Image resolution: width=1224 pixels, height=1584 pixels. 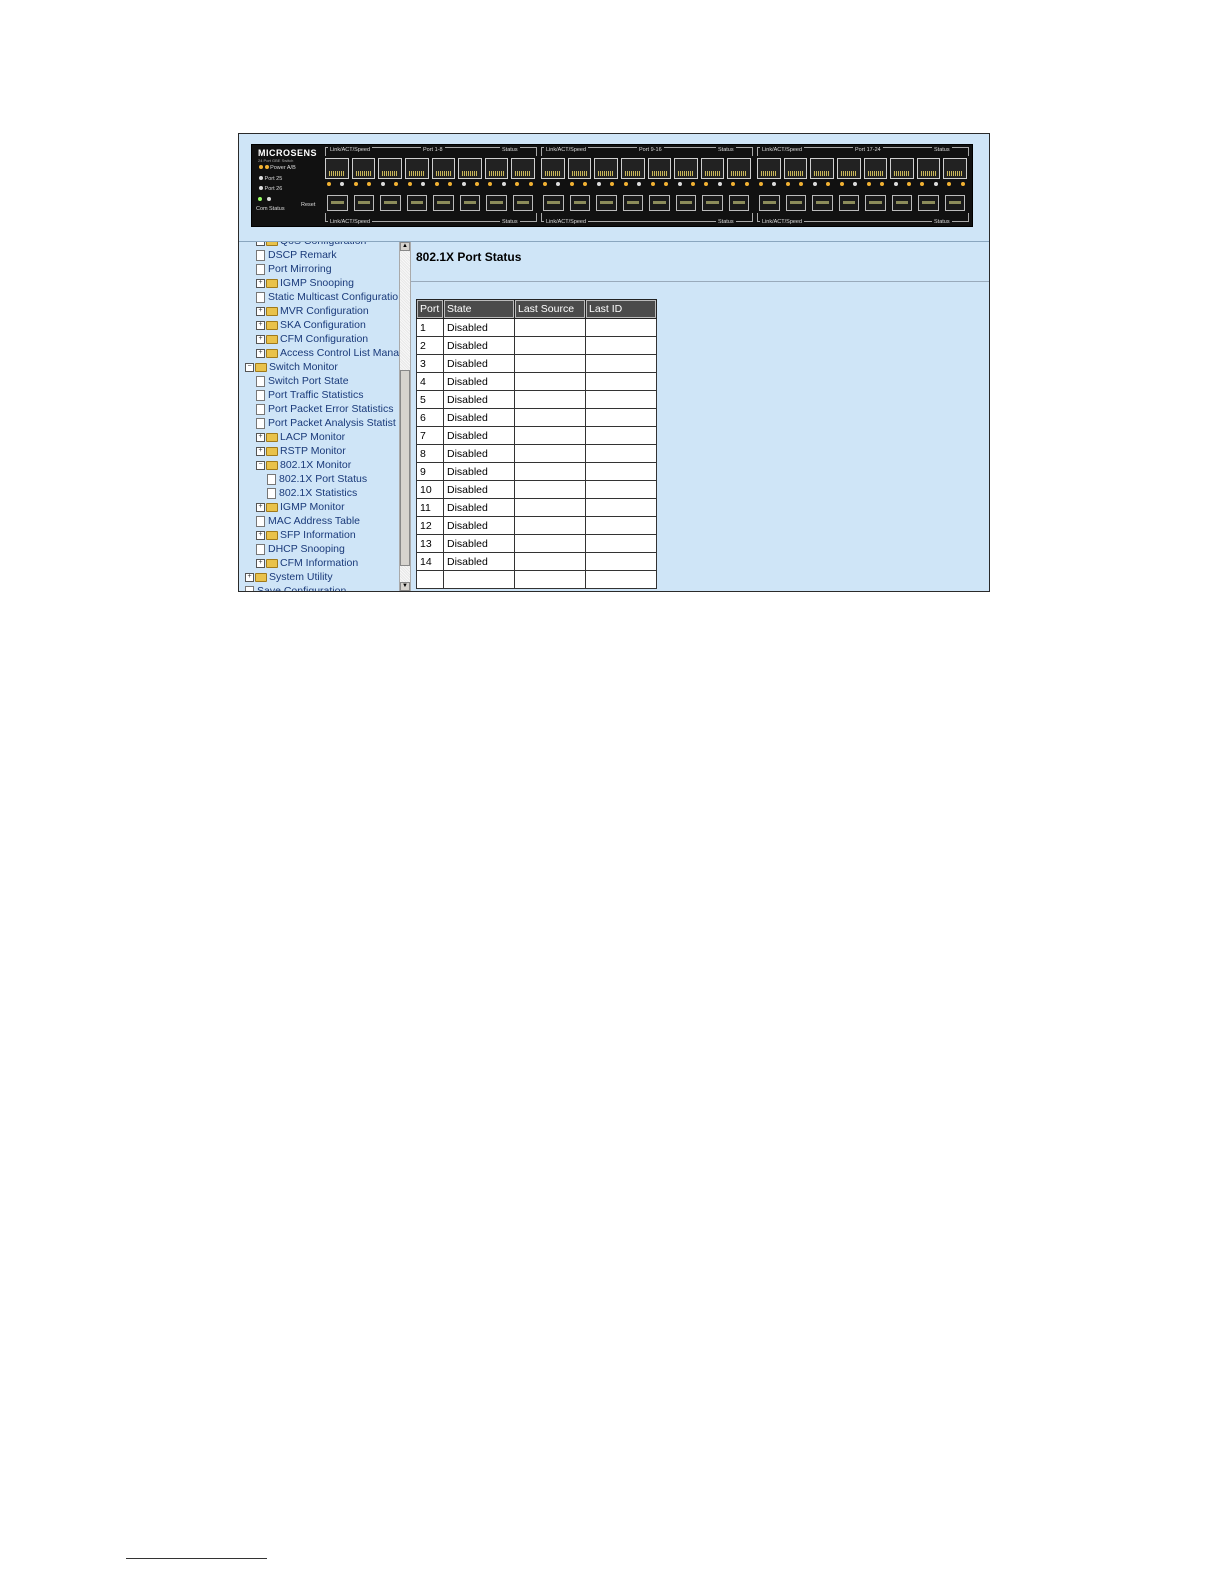 I want to click on tree-item: + RSTP Monitor, so click(x=301, y=451).